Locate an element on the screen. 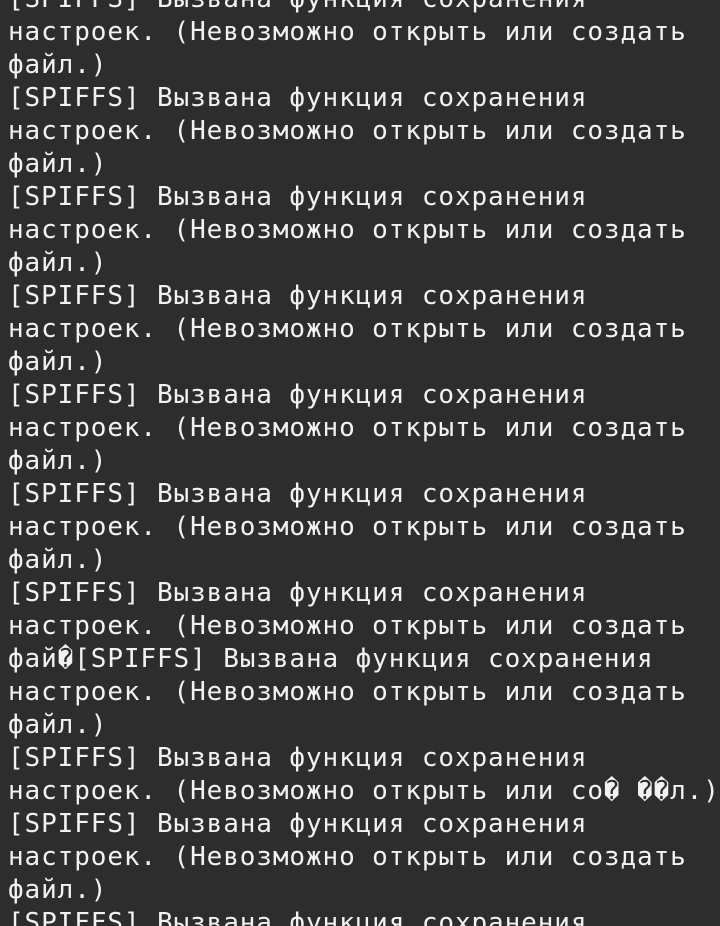  log-line: фай�[SPIFFS] Вызвана функция сохранения is located at coordinates (331, 659).